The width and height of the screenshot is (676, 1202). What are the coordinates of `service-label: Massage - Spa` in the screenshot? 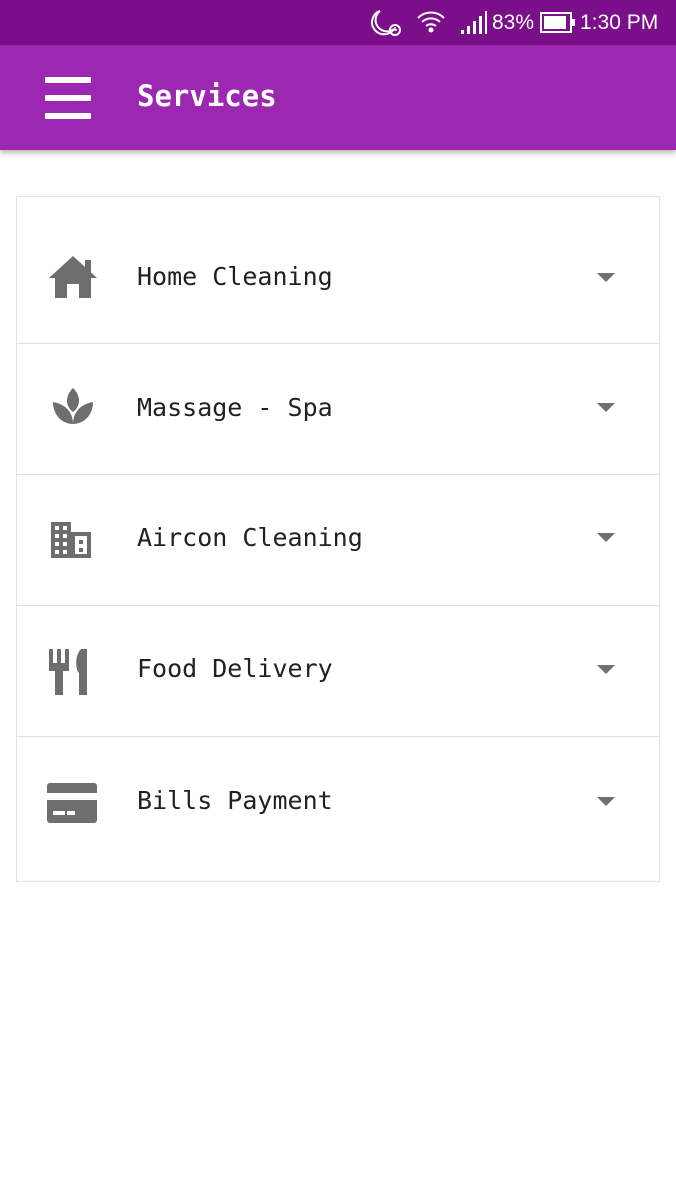 It's located at (235, 407).